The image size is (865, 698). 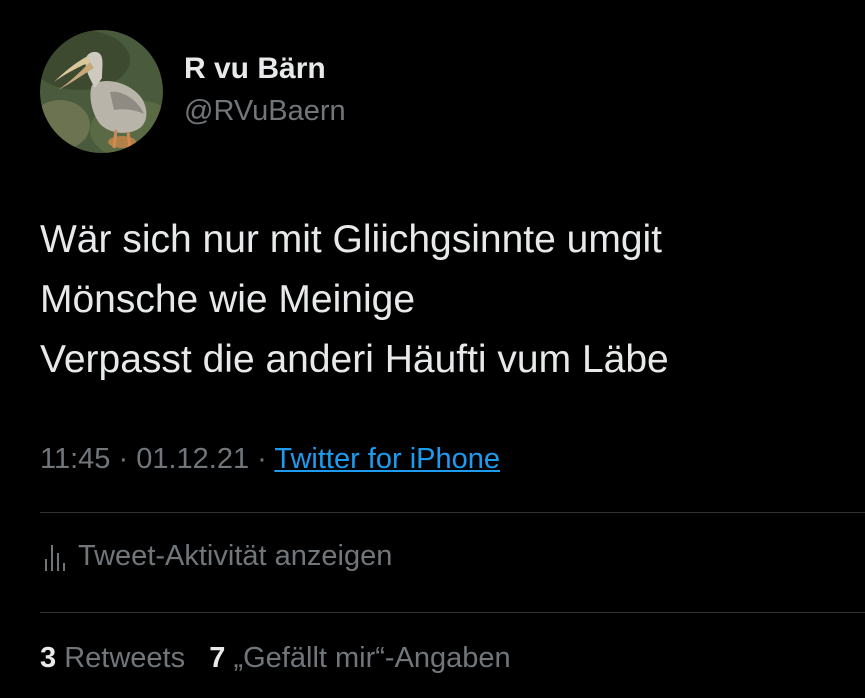 I want to click on retweets-count: 3, so click(x=48, y=658).